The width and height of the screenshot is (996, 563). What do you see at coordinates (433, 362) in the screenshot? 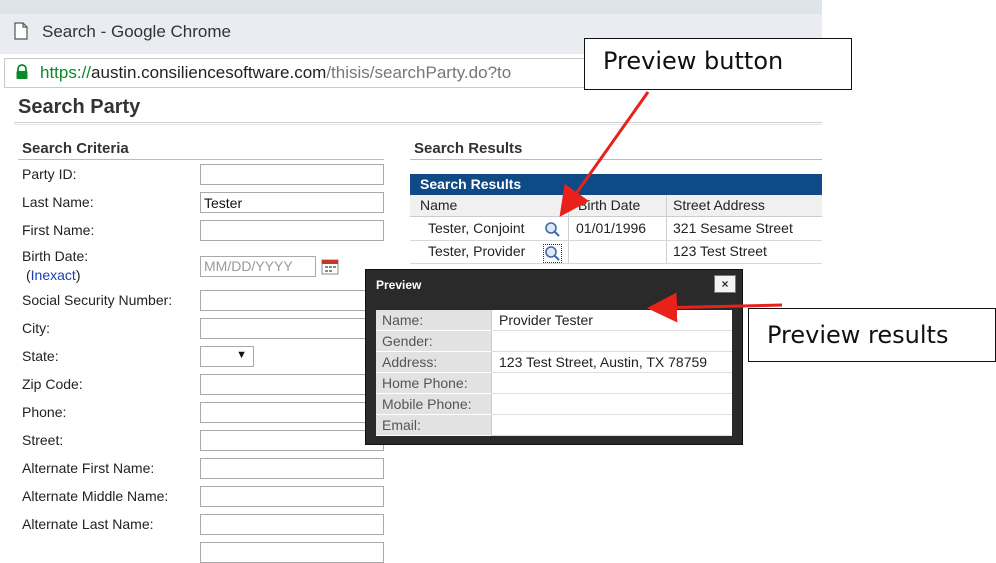
I see `preview-label: Address:` at bounding box center [433, 362].